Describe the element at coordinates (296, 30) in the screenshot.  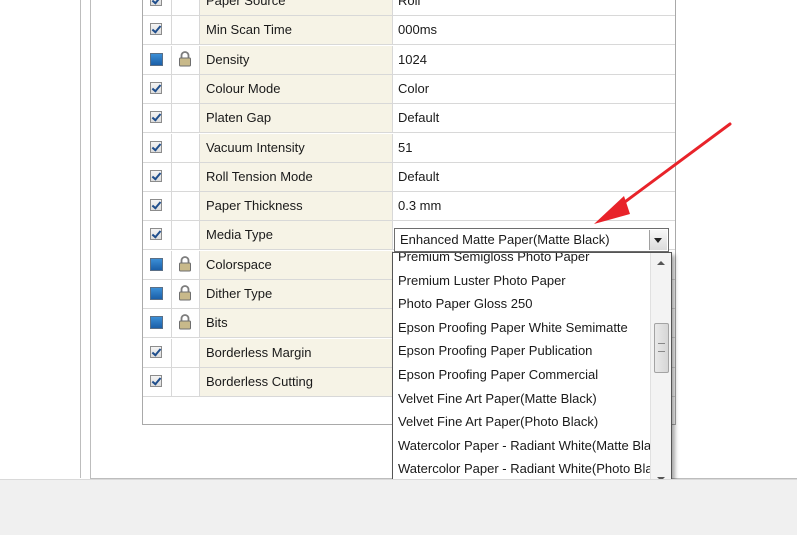
I see `property-name: Min Scan Time` at that location.